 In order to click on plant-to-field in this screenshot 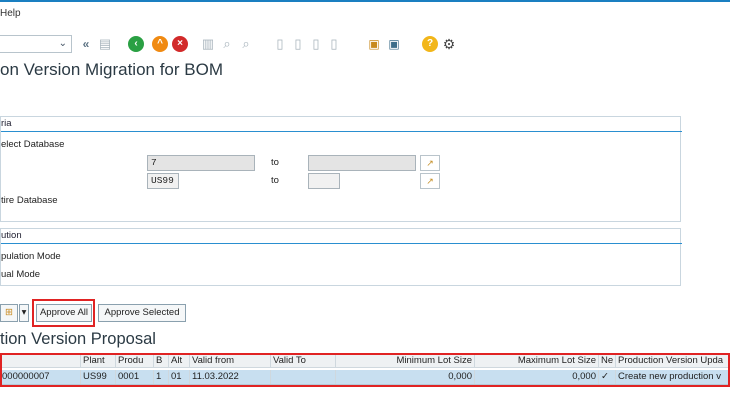, I will do `click(324, 181)`.